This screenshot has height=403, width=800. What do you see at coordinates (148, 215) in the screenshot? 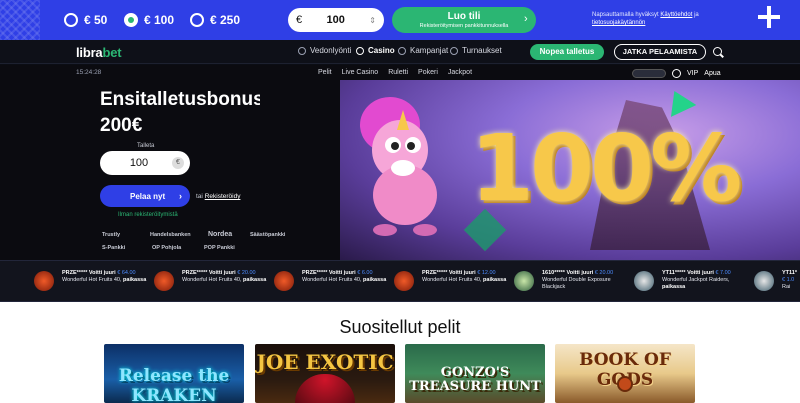
I see `no-registration-note: Ilman rekisteröitymistä` at bounding box center [148, 215].